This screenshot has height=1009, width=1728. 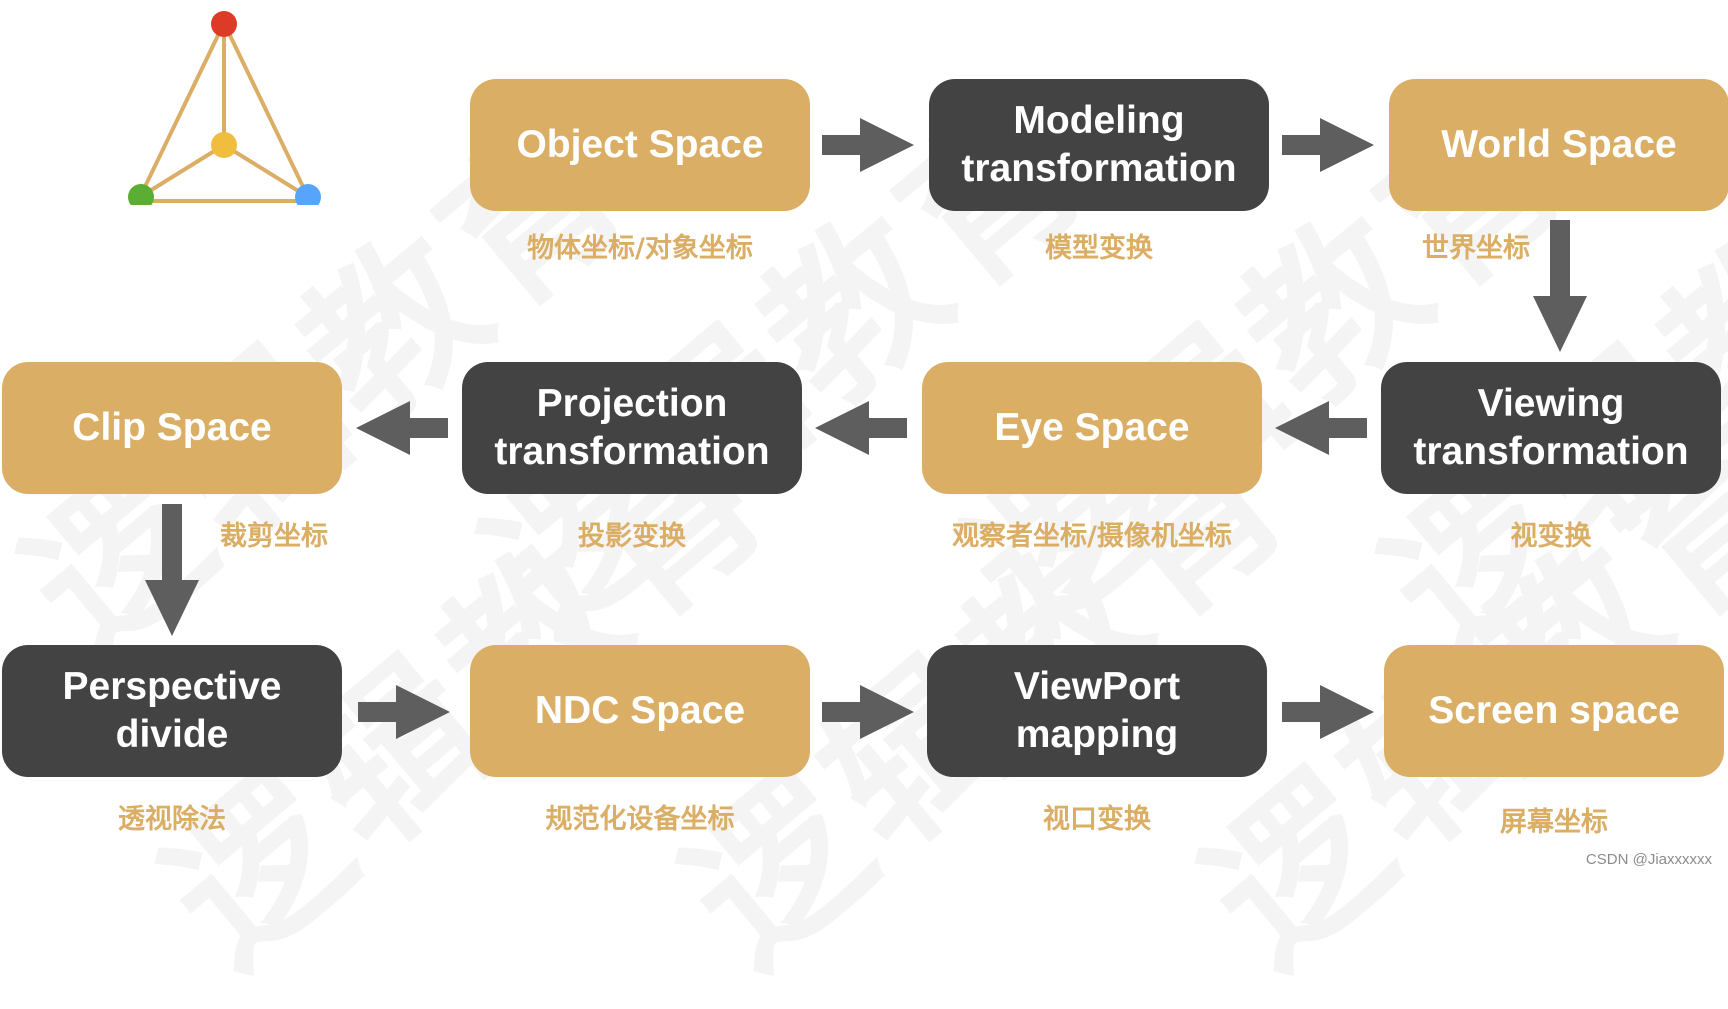 What do you see at coordinates (224, 24) in the screenshot?
I see `vertex-top` at bounding box center [224, 24].